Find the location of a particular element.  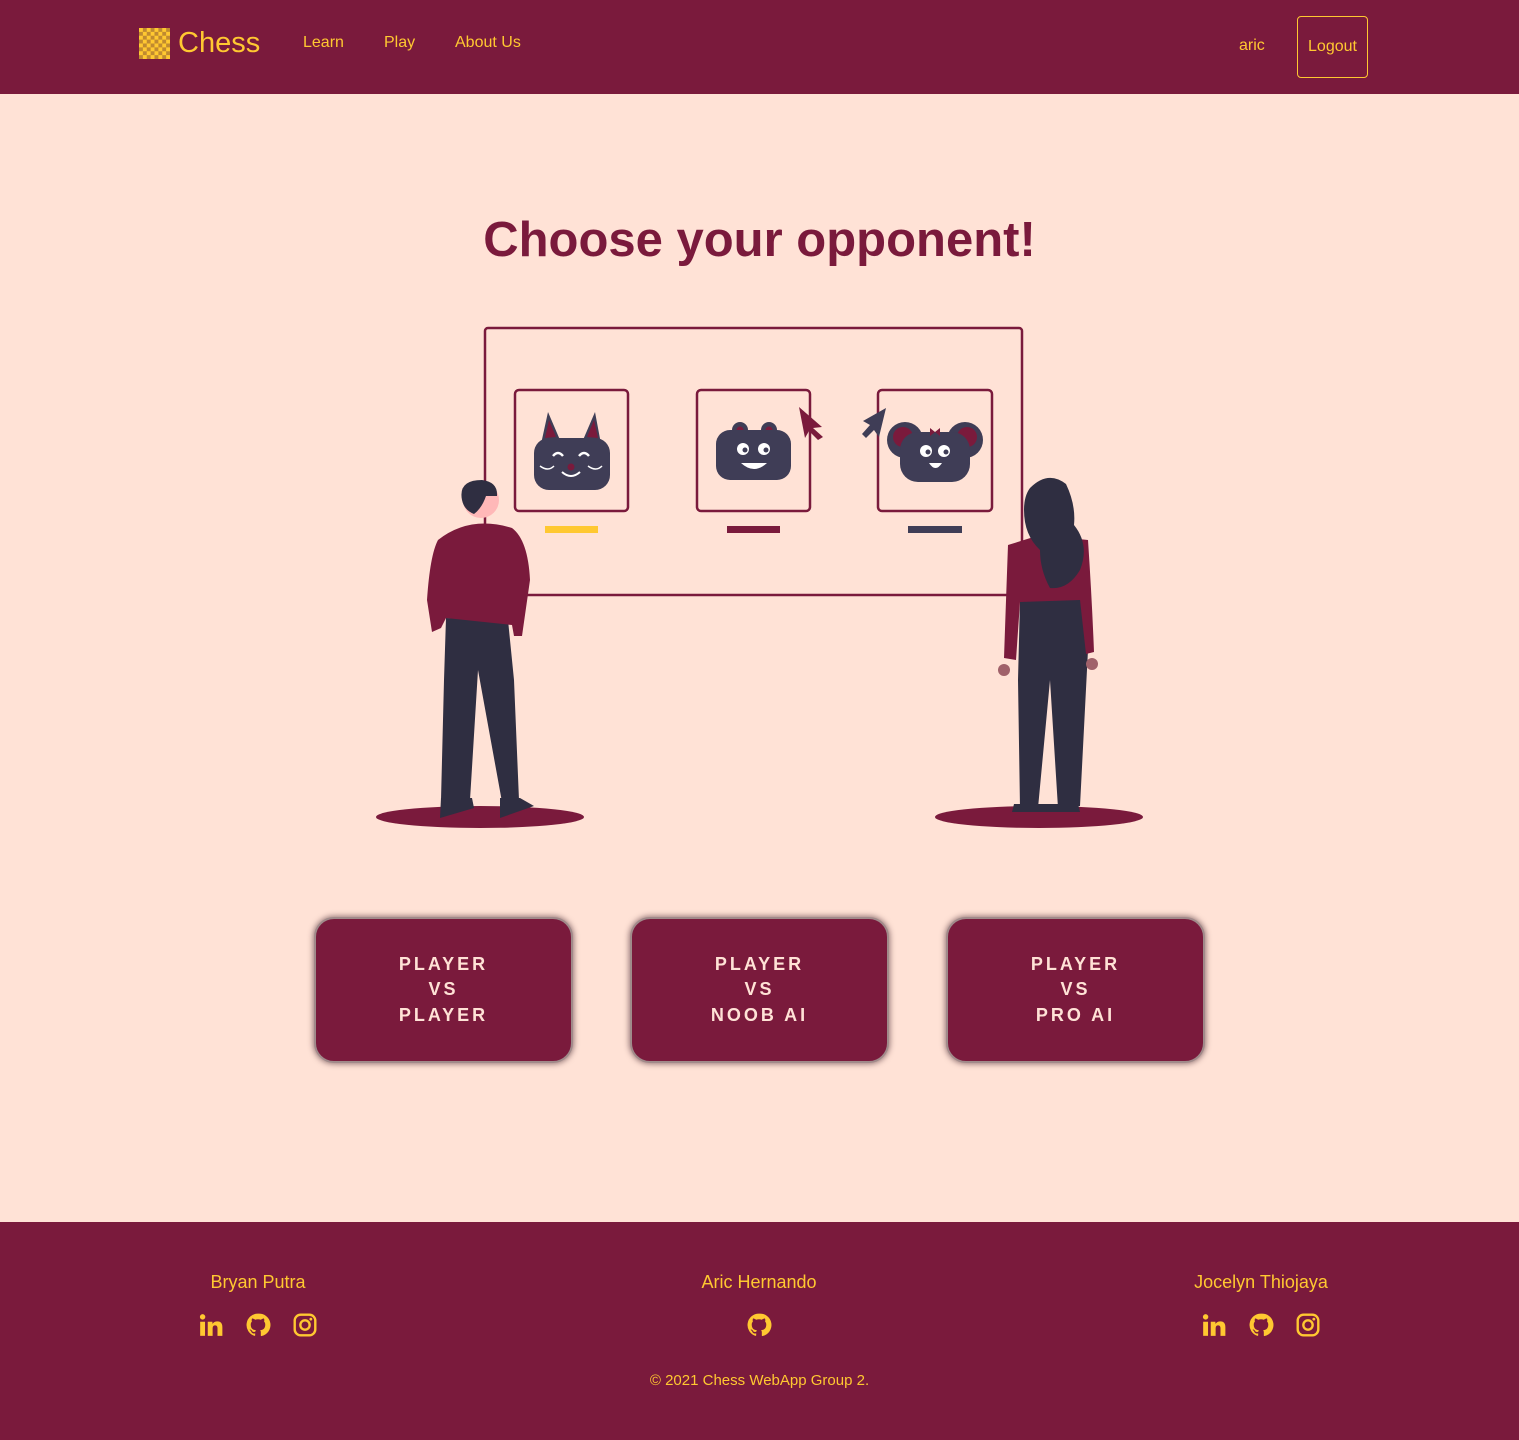

member-name: Jocelyn Thiojaya is located at coordinates (1261, 1282).